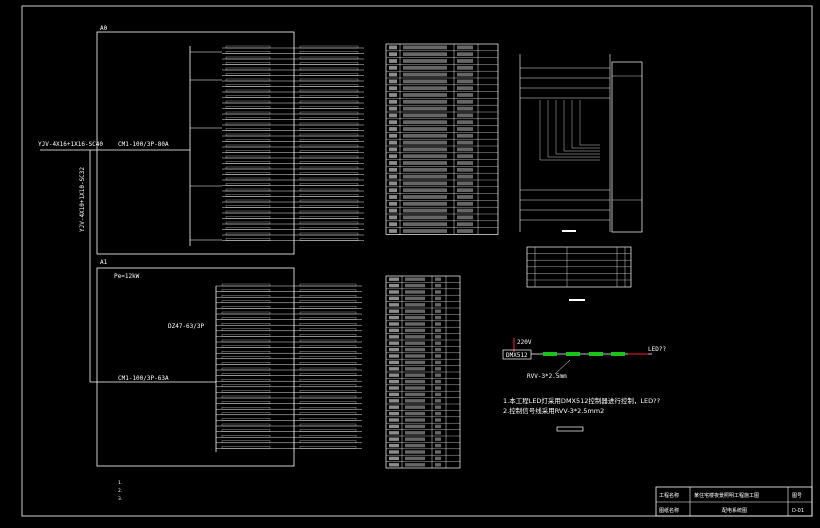 The width and height of the screenshot is (820, 528). I want to click on bottom-note-1: 1., so click(120, 483).